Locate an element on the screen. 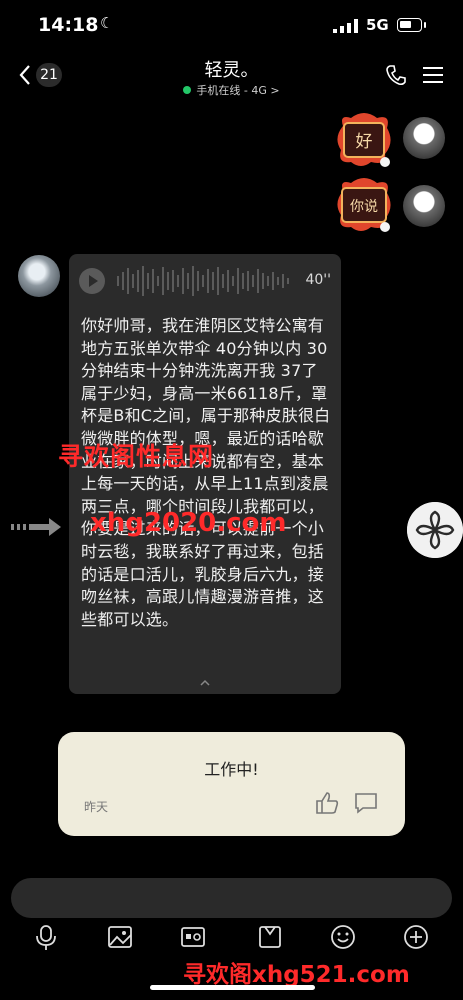 The height and width of the screenshot is (1000, 463). sticker-message: 你说 is located at coordinates (364, 205).